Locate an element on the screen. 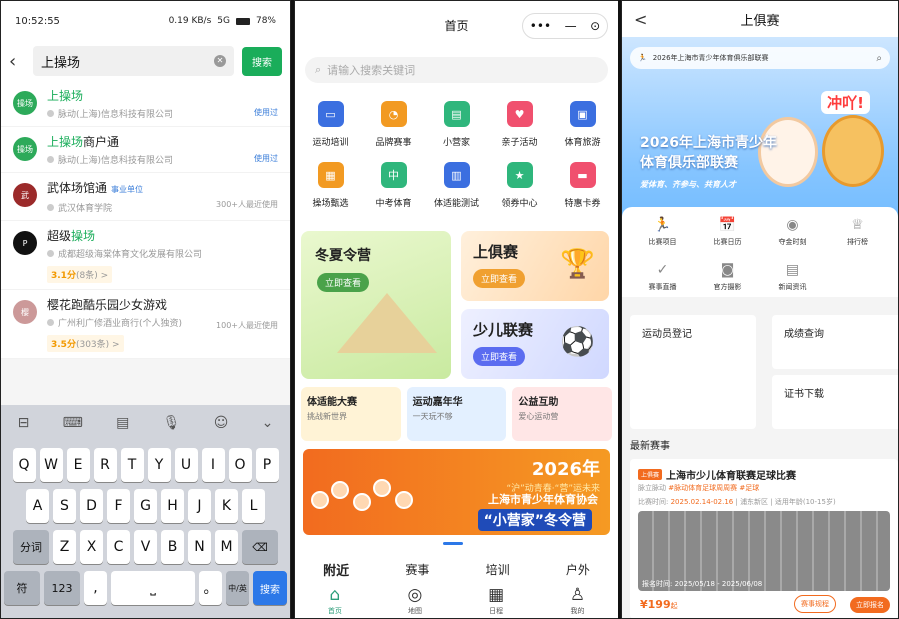  key-y: Y is located at coordinates (159, 465).